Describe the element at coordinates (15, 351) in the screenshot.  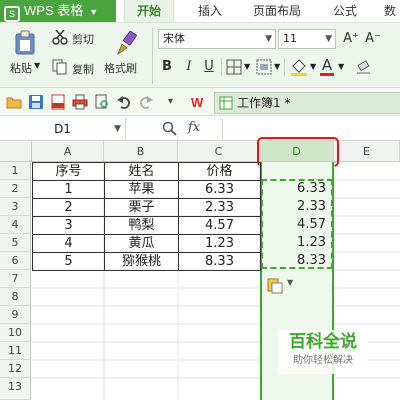
I see `row-header: 11` at that location.